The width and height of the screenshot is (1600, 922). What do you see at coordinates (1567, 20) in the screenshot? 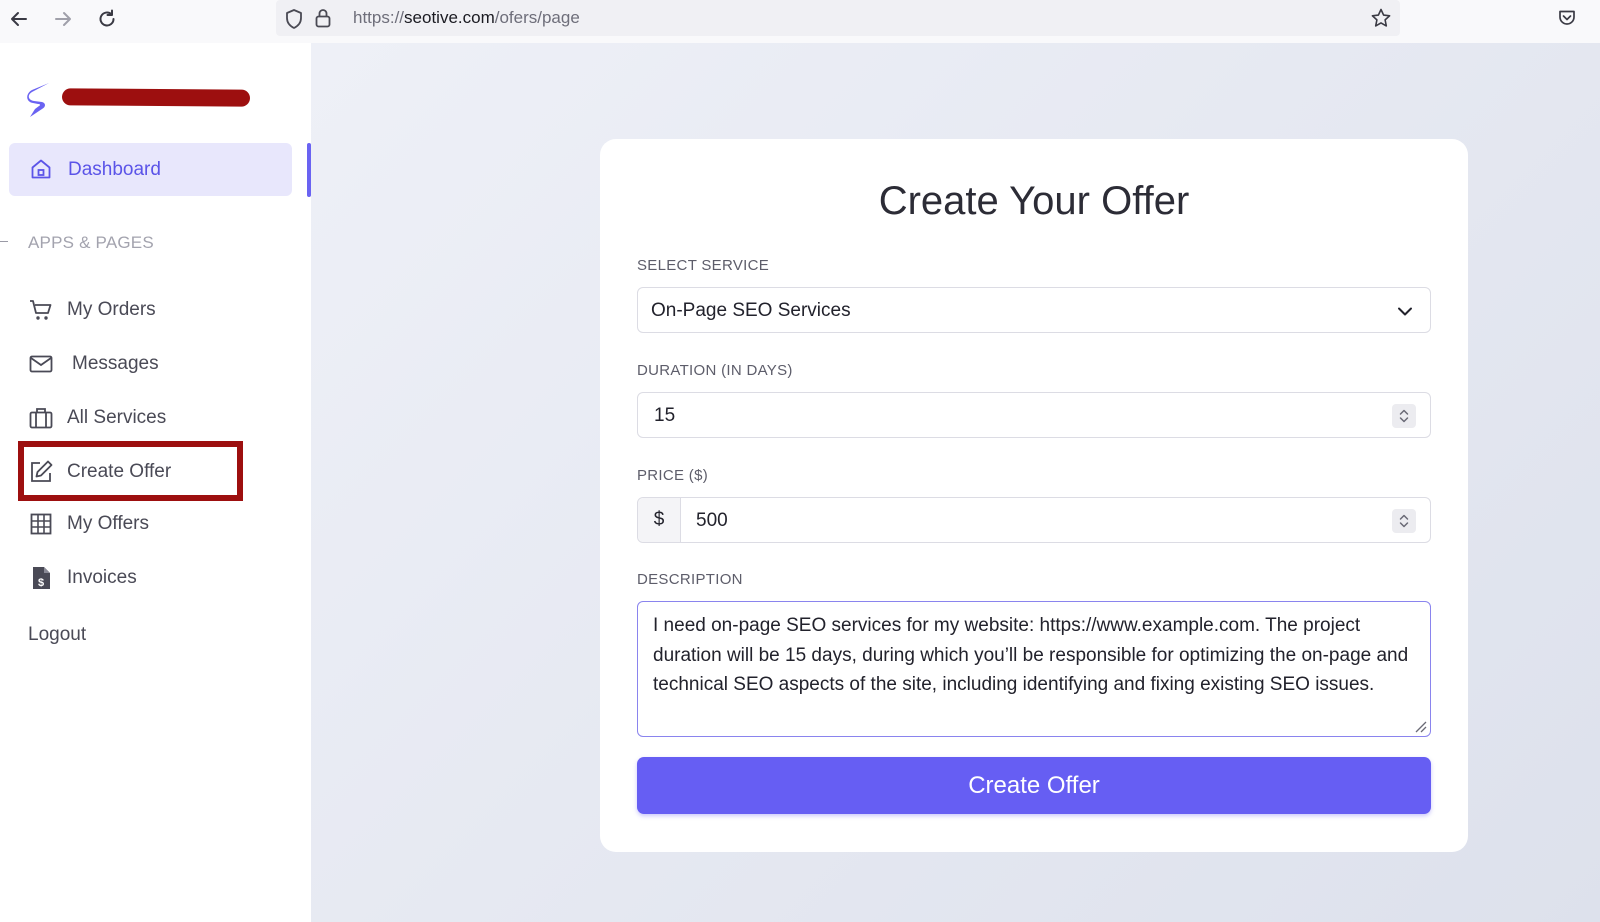
I see `pocket-icon` at bounding box center [1567, 20].